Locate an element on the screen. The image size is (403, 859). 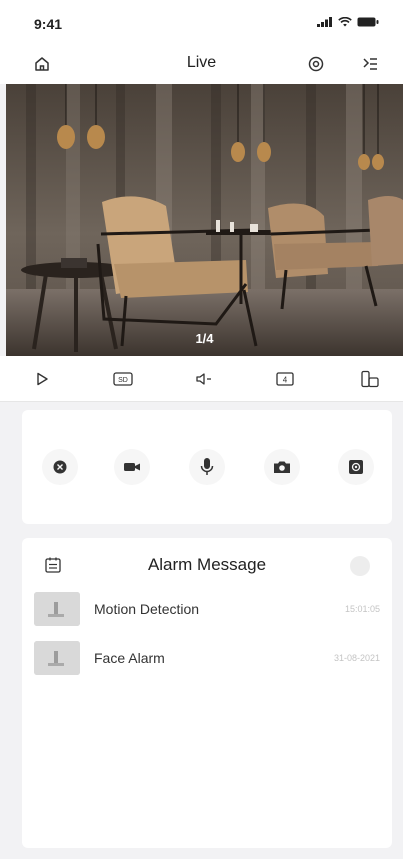
menu-icon is located at coordinates (370, 64).